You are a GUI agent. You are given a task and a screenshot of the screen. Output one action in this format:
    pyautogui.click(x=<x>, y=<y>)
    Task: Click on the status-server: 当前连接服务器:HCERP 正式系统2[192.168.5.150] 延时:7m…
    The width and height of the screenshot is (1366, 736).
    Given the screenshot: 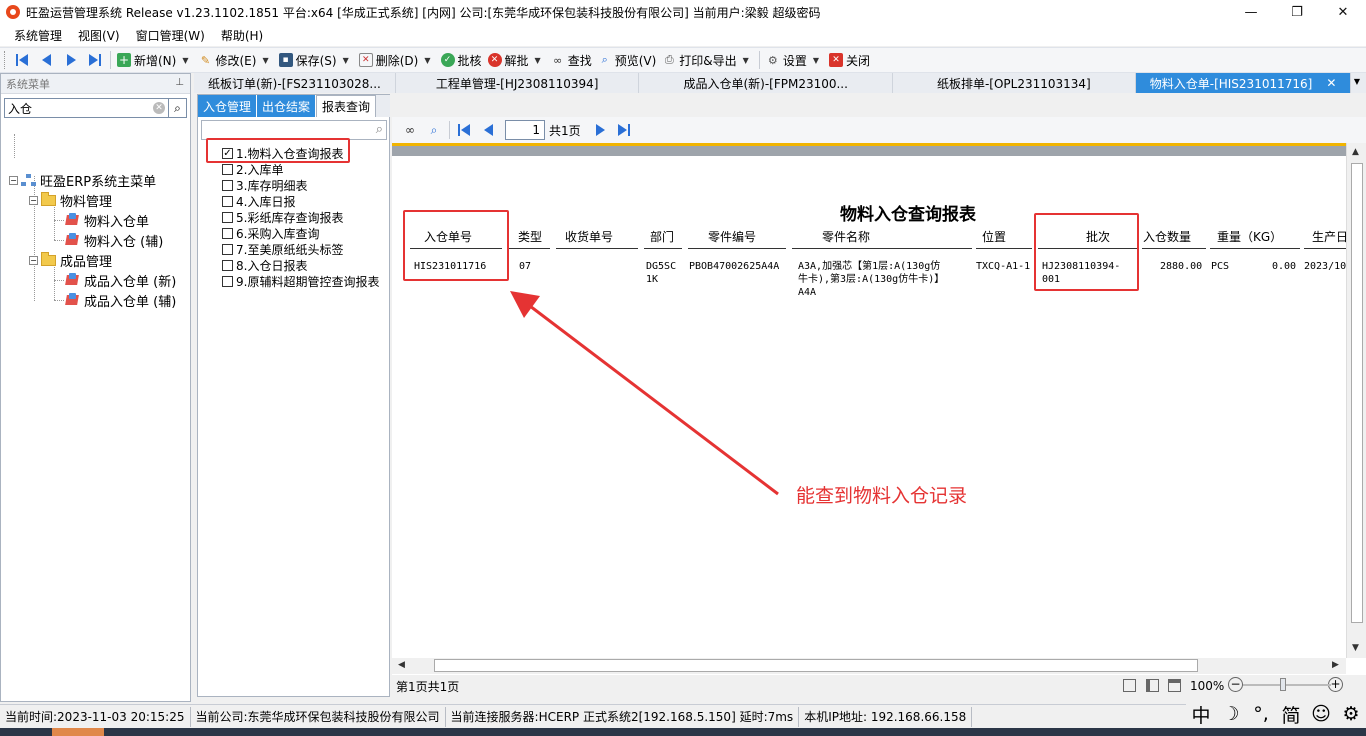 What is the action you would take?
    pyautogui.click(x=623, y=716)
    